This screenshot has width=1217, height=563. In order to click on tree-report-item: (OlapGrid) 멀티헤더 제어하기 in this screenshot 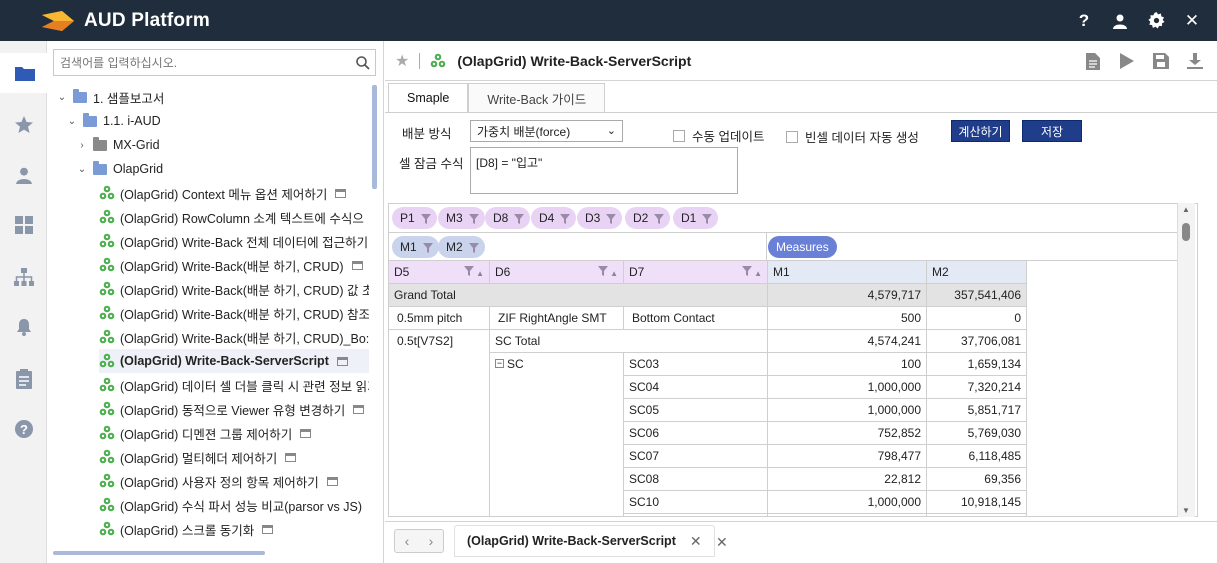, I will do `click(234, 457)`.